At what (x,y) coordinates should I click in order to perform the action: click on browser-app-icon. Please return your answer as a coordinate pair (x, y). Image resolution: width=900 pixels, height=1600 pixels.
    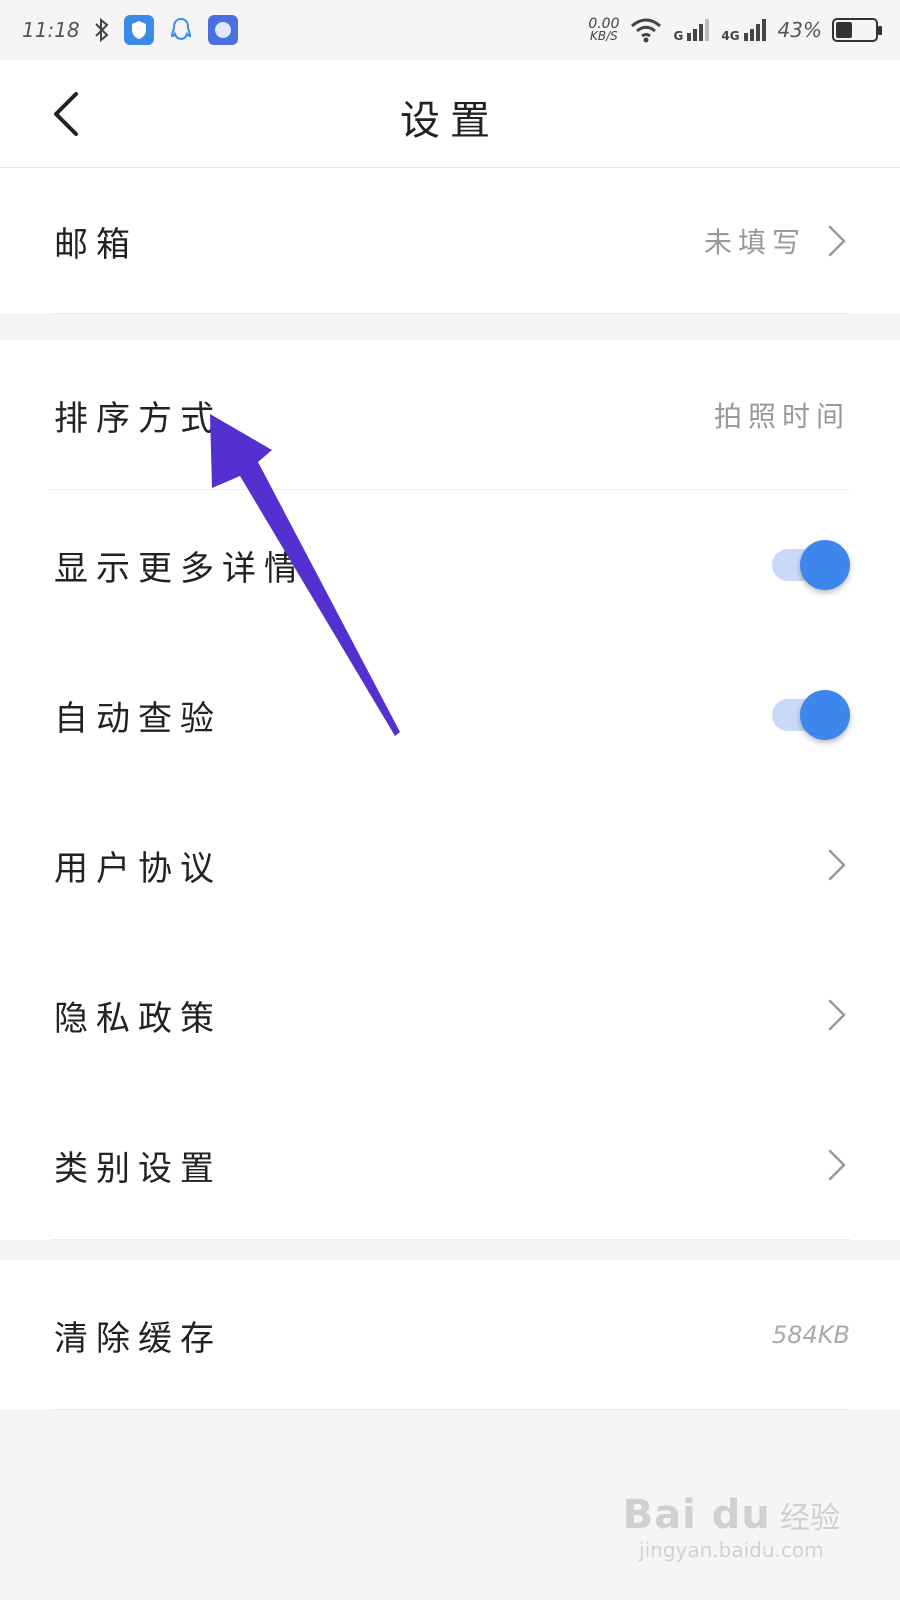
    Looking at the image, I should click on (222, 30).